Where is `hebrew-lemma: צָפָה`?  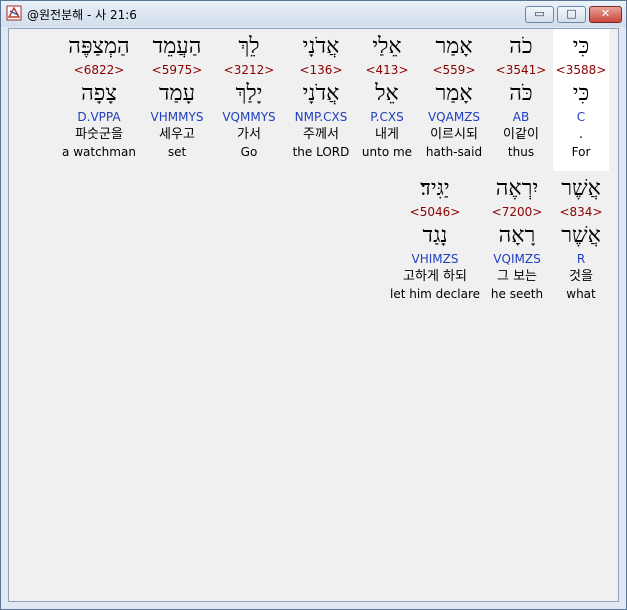
hebrew-lemma: צָפָה is located at coordinates (99, 93).